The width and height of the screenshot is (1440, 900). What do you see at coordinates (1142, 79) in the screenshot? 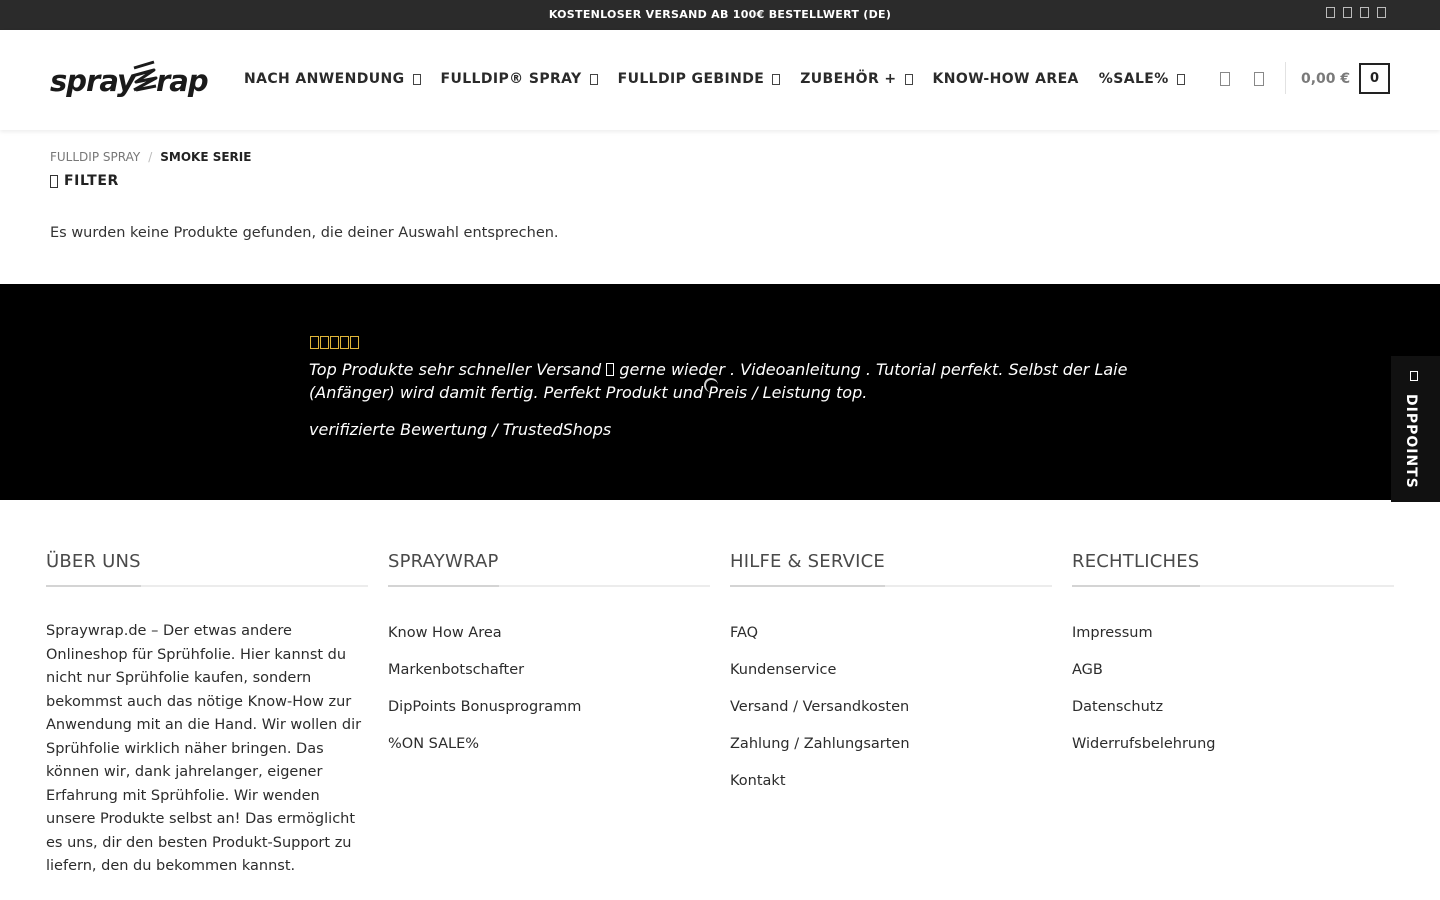
I see `nav-item-sale: %SALE%` at bounding box center [1142, 79].